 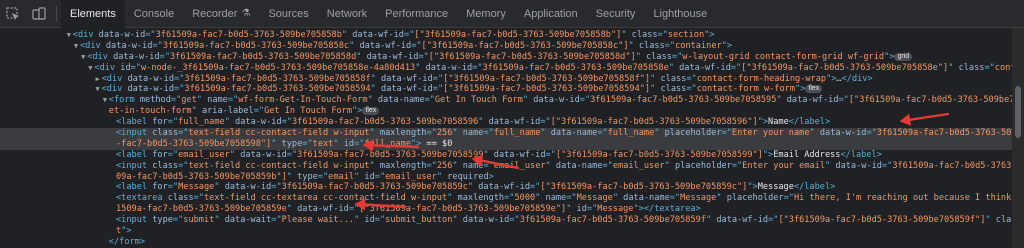 What do you see at coordinates (551, 14) in the screenshot?
I see `tab-application: Application` at bounding box center [551, 14].